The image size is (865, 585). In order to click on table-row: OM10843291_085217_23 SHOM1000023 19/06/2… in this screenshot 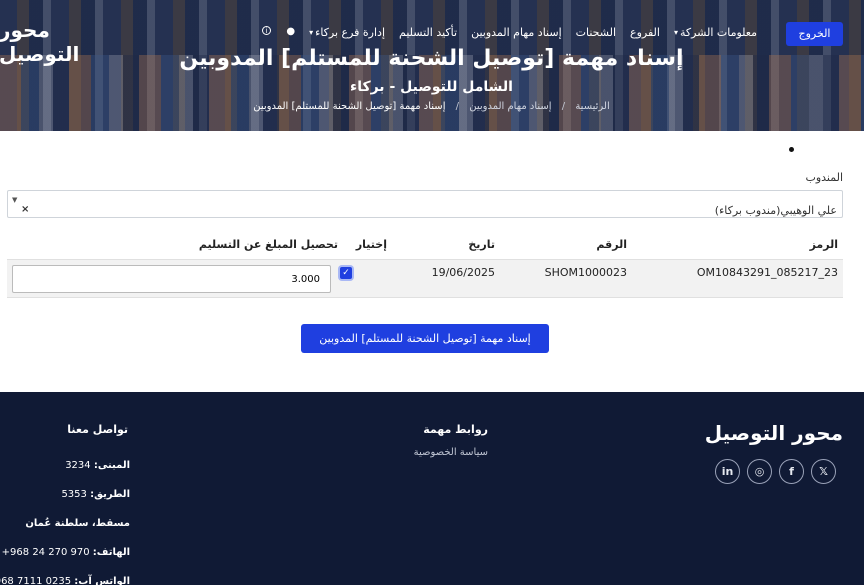, I will do `click(426, 278)`.